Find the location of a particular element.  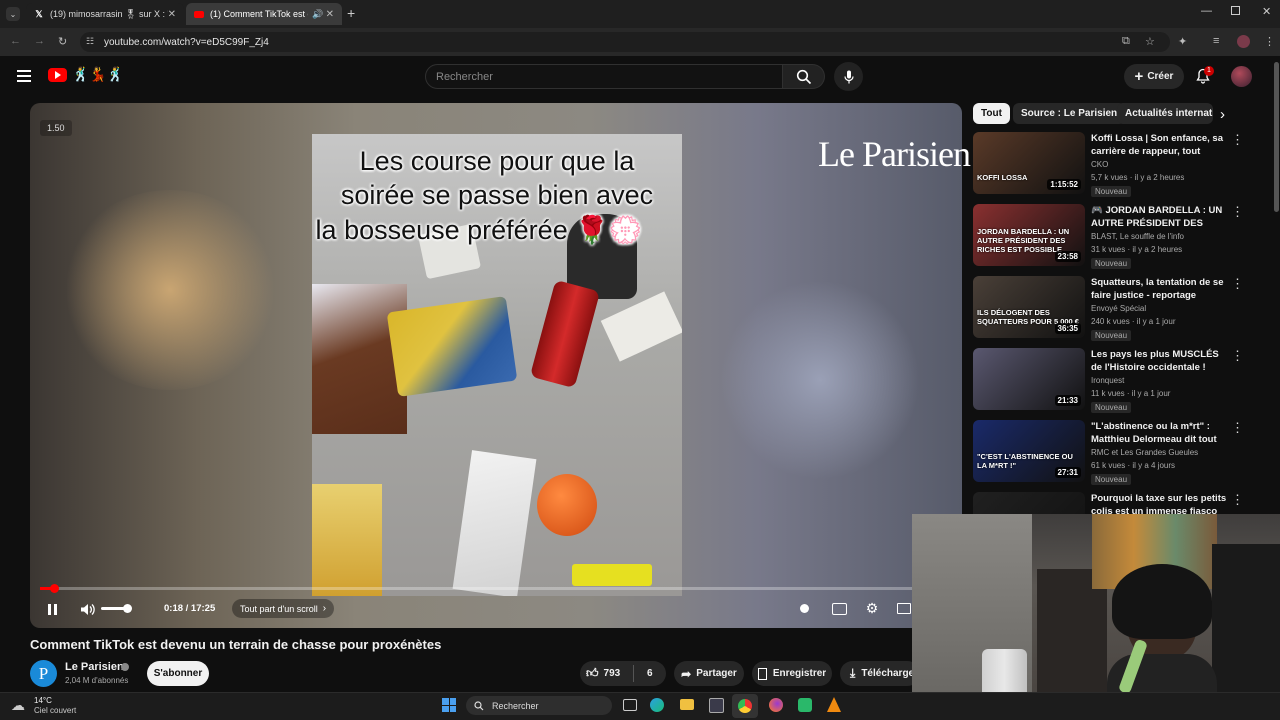

maximize-window-icon is located at coordinates (1235, 10).